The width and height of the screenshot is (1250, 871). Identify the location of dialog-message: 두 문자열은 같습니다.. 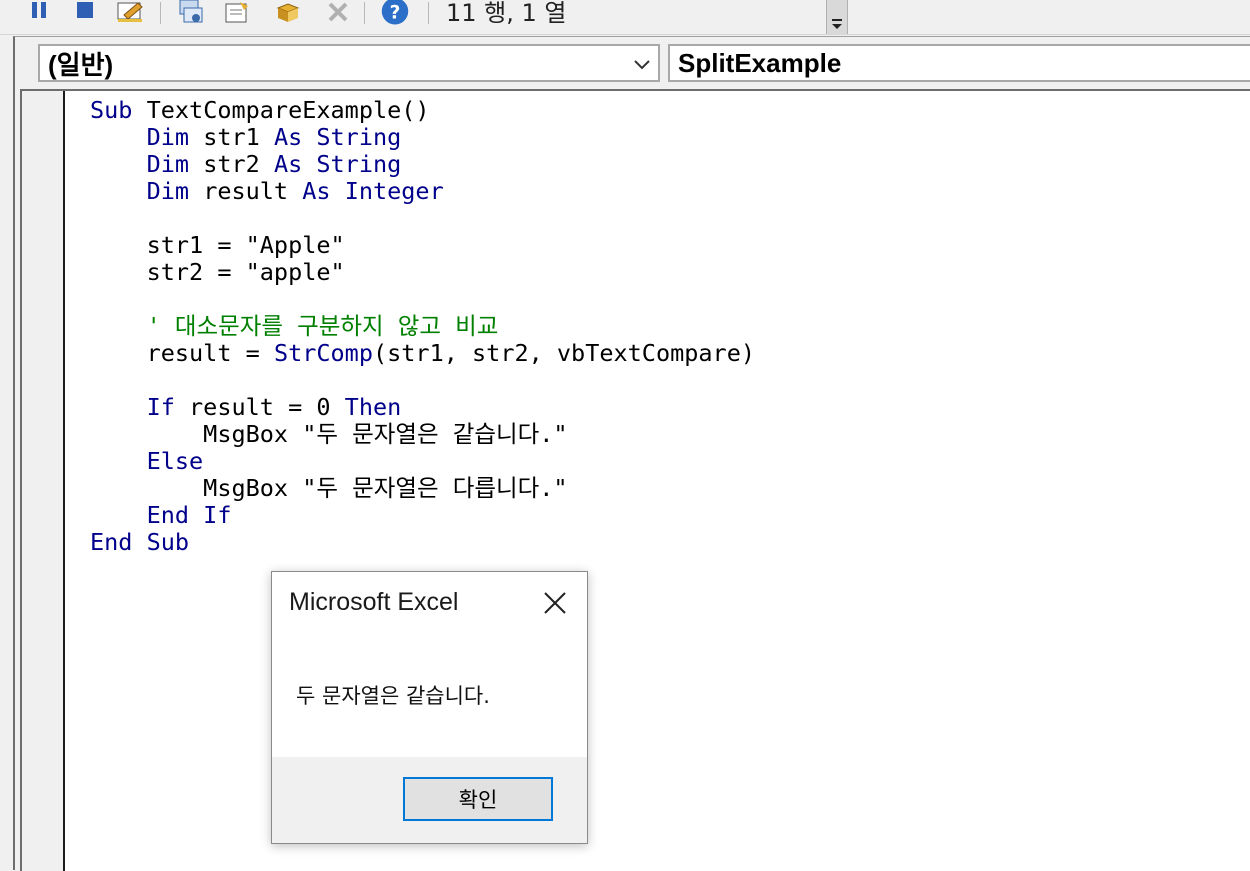
(393, 696).